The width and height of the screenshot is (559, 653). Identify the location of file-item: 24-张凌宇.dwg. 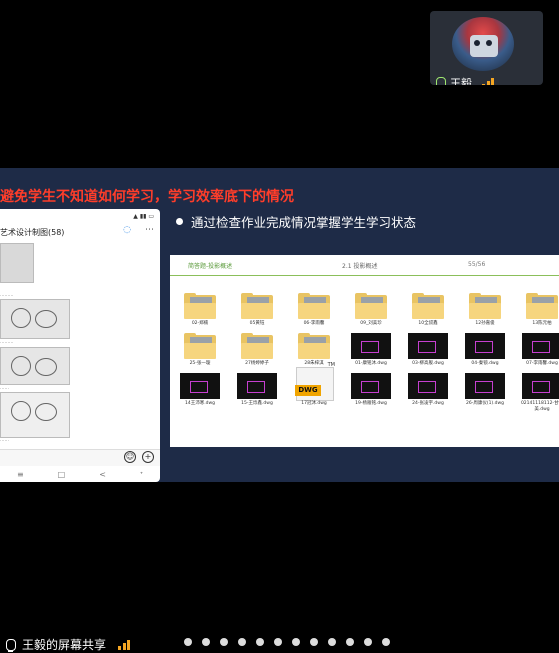
(428, 393).